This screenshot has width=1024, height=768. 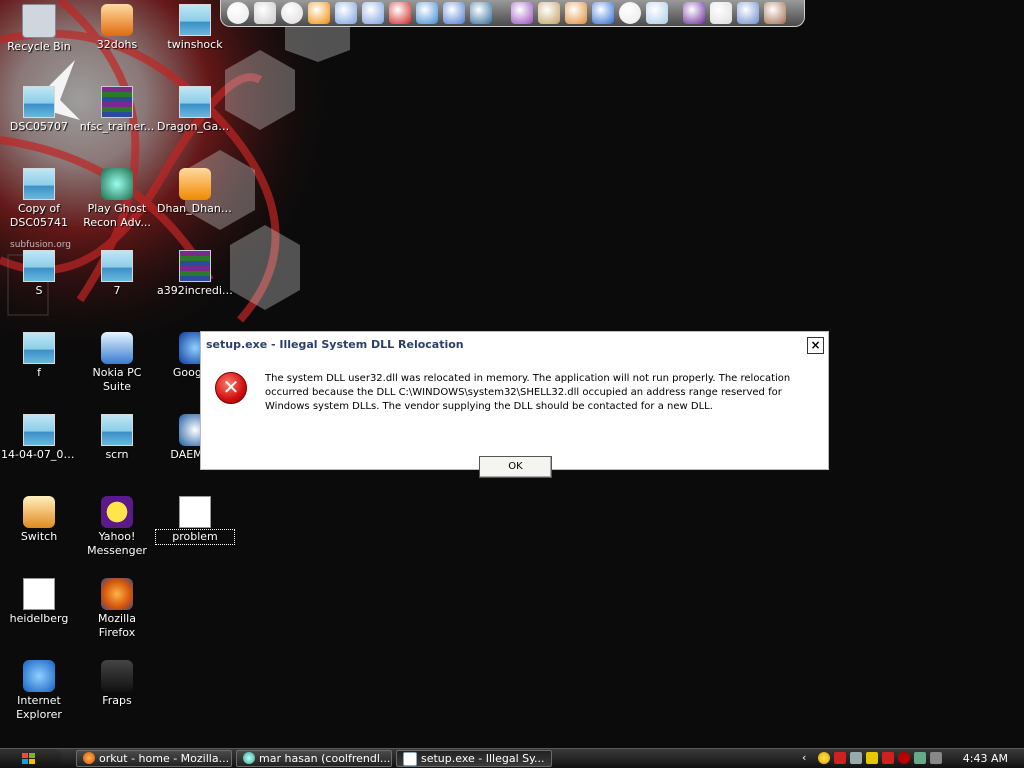 What do you see at coordinates (694, 13) in the screenshot?
I see `yahoo-icon` at bounding box center [694, 13].